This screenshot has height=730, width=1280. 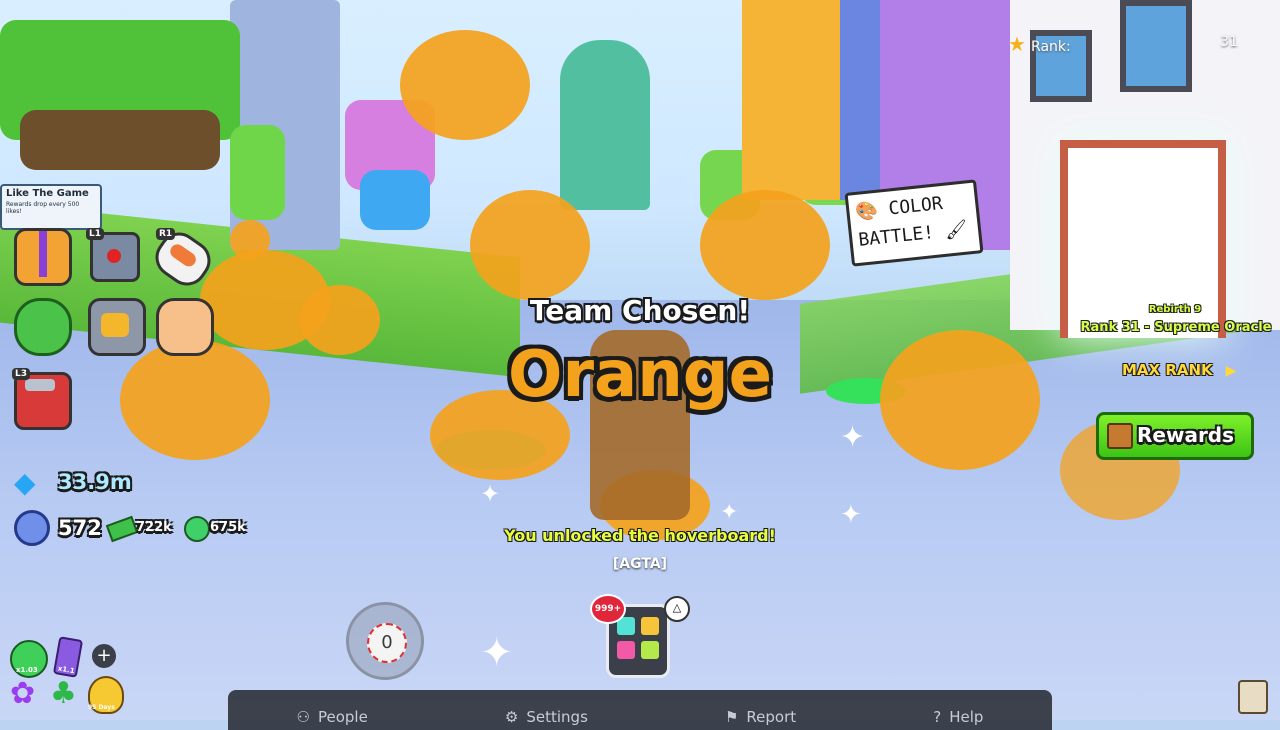 I want to click on green-cash-amount: 722k, so click(x=154, y=527).